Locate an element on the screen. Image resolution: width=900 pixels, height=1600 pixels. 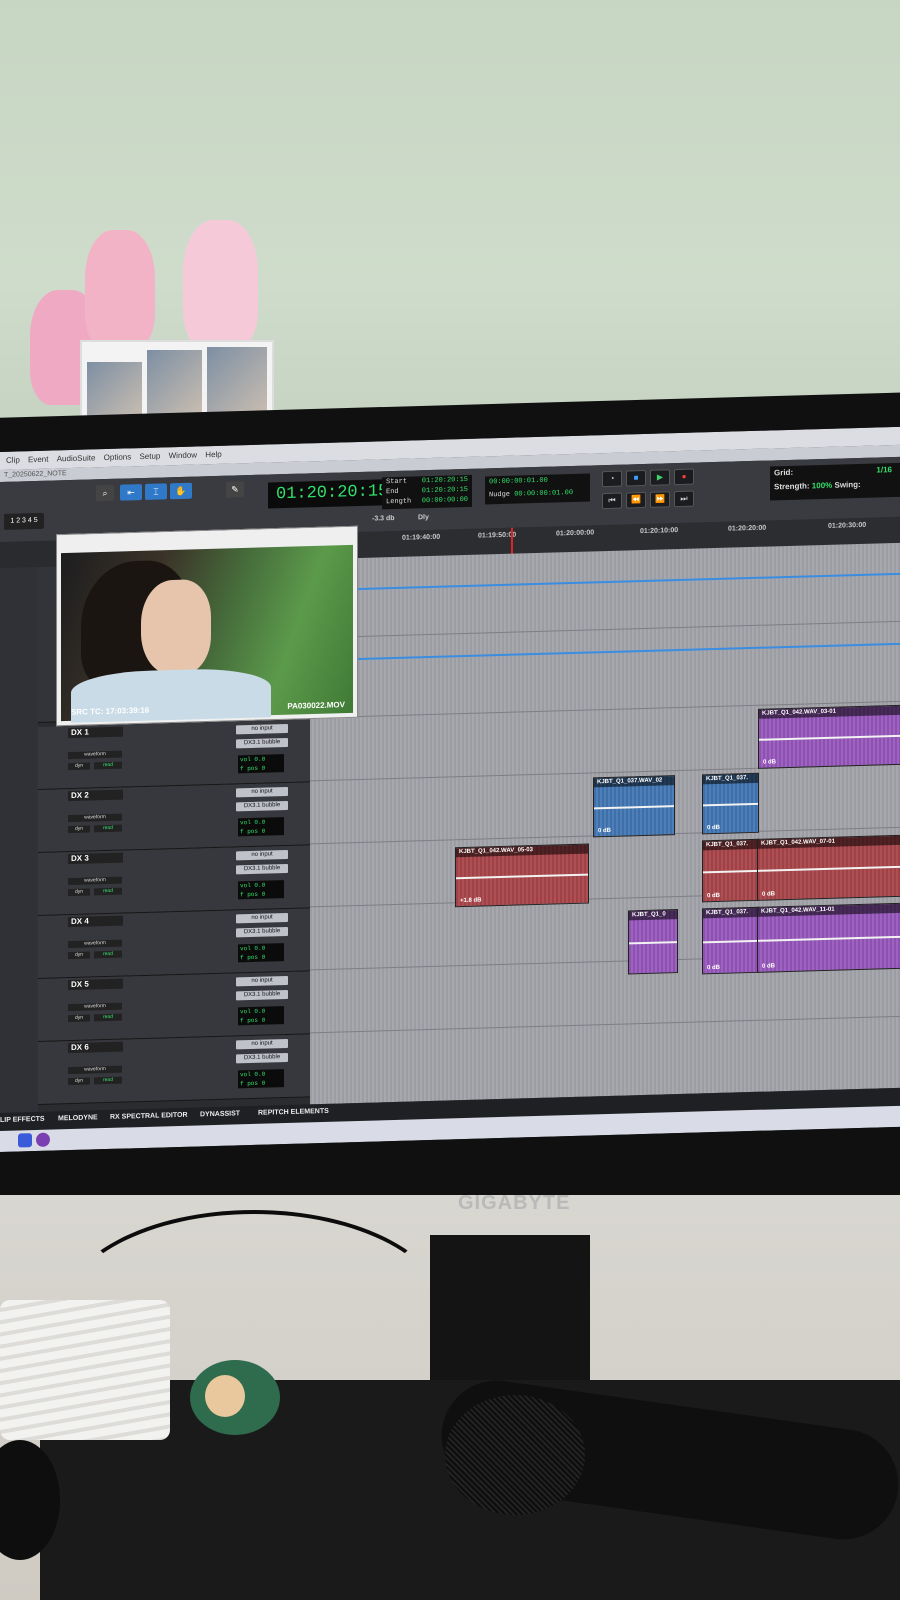
nudge-value-1: 00:00:00:01.00 is located at coordinates (518, 482).